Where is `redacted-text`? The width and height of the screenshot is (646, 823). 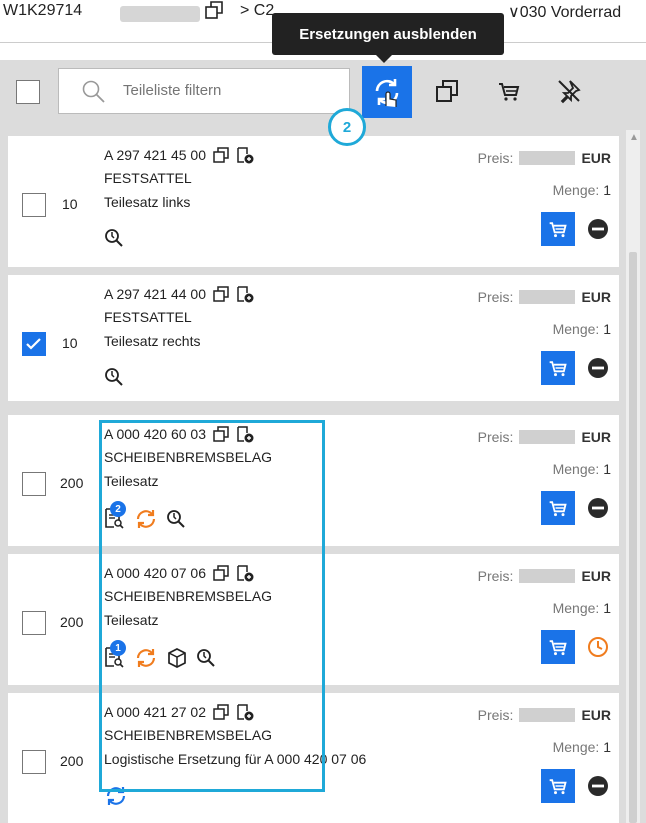 redacted-text is located at coordinates (160, 14).